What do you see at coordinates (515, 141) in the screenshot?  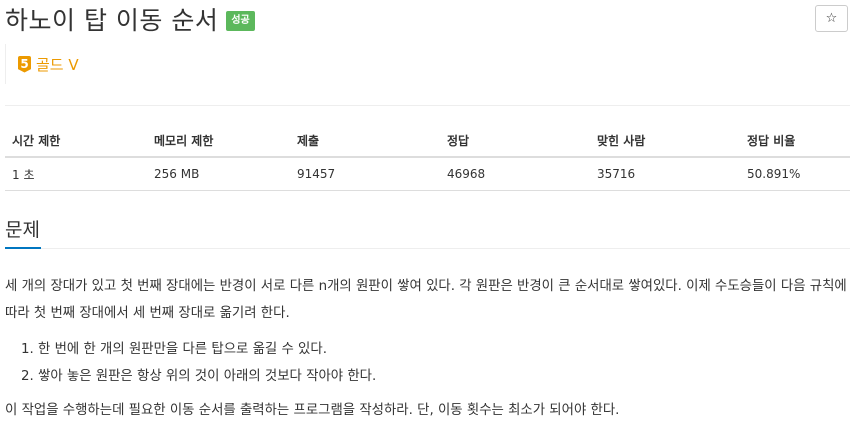 I see `header-accepted: 정답` at bounding box center [515, 141].